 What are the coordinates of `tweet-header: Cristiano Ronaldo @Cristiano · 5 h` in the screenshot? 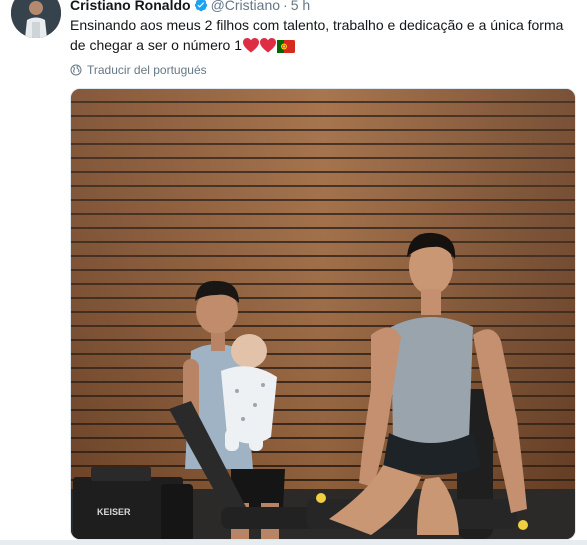 It's located at (190, 7).